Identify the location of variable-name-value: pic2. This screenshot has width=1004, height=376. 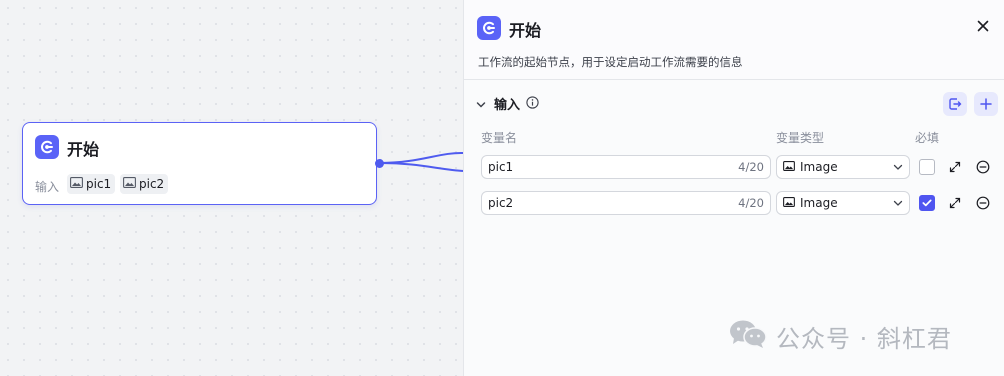
(500, 203).